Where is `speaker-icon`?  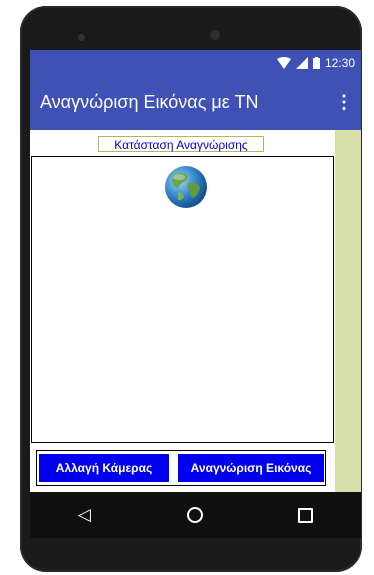 speaker-icon is located at coordinates (215, 35).